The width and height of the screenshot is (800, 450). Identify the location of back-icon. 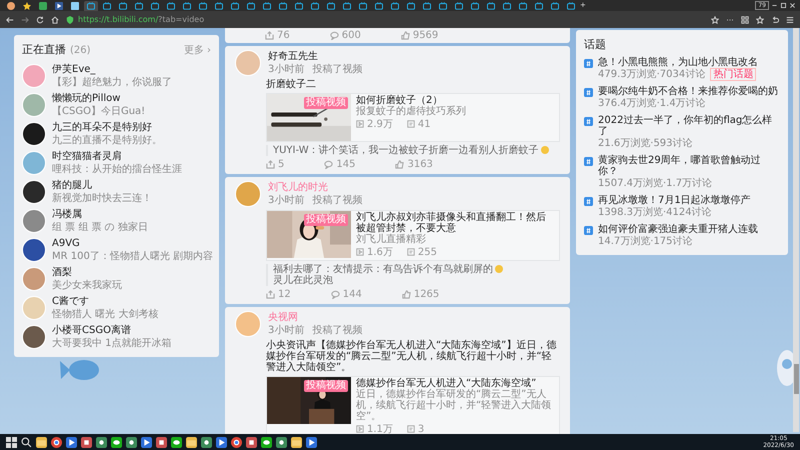
(10, 20).